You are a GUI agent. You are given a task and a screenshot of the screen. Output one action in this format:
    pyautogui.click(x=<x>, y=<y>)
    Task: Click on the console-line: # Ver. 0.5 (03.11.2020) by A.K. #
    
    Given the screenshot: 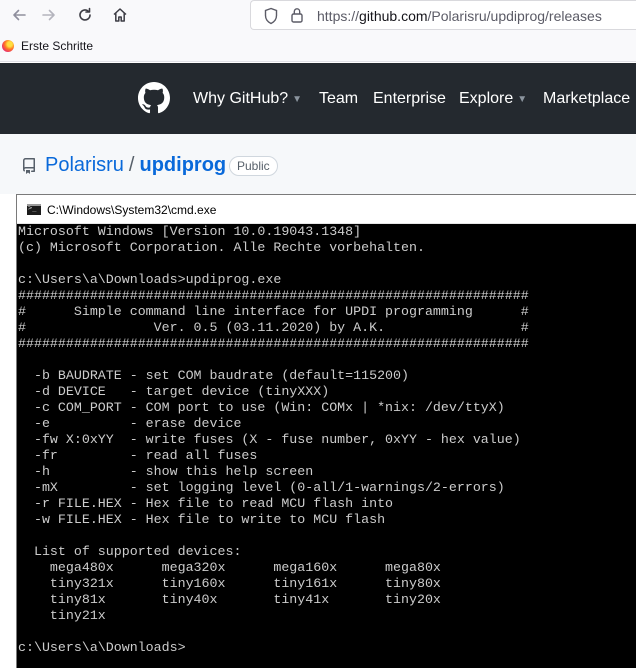 What is the action you would take?
    pyautogui.click(x=273, y=327)
    